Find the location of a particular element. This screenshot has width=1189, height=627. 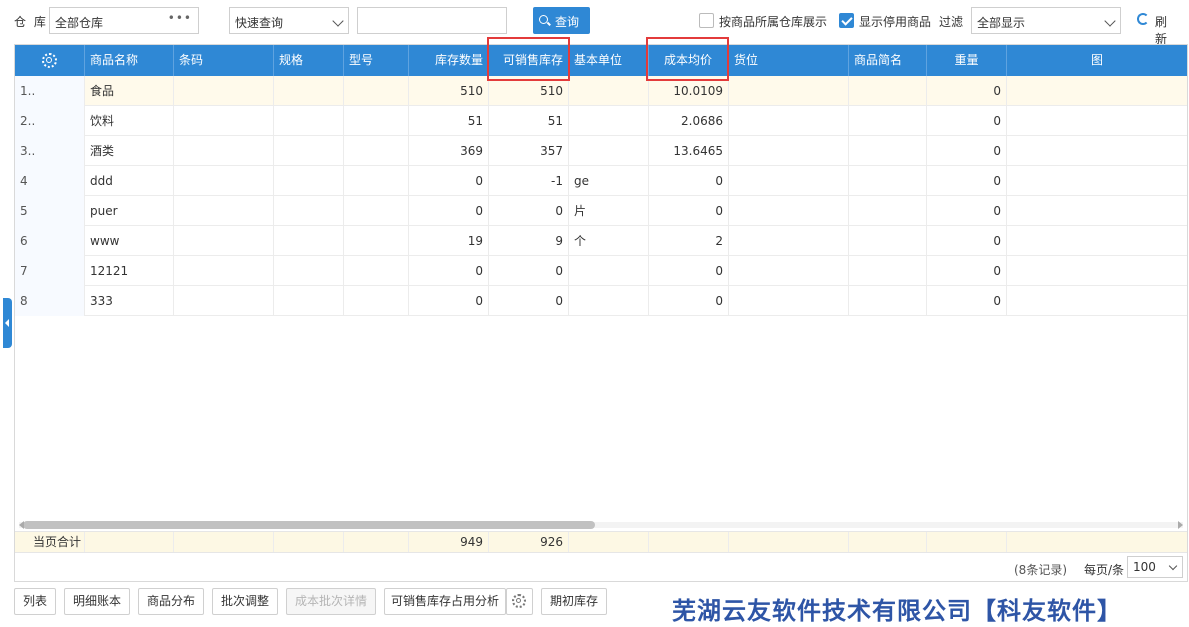

table-row: 3.. 酒类 369 357 13.6465 0 is located at coordinates (601, 151).